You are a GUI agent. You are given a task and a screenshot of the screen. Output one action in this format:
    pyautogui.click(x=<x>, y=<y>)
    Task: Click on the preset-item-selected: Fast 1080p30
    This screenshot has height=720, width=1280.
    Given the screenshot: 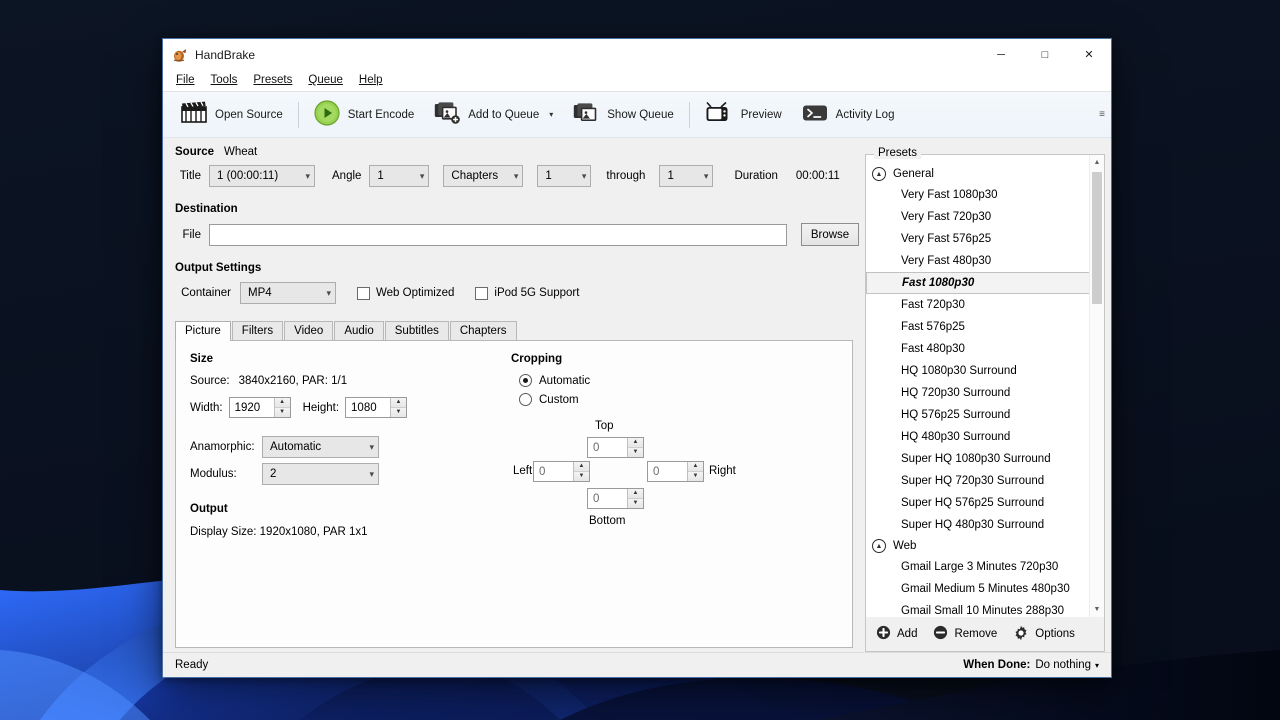 What is the action you would take?
    pyautogui.click(x=985, y=283)
    